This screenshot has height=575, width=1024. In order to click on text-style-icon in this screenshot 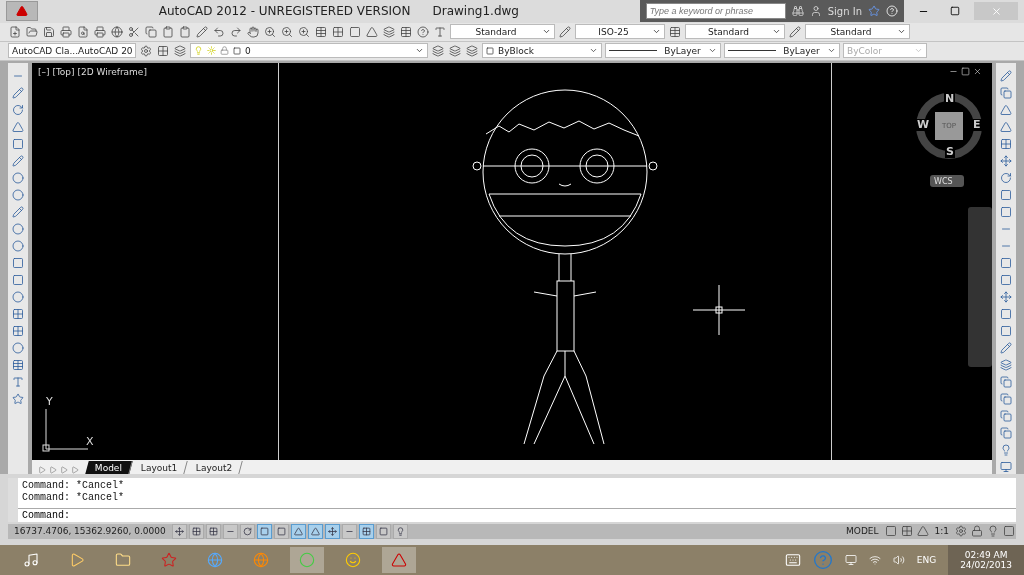, I will do `click(440, 31)`.